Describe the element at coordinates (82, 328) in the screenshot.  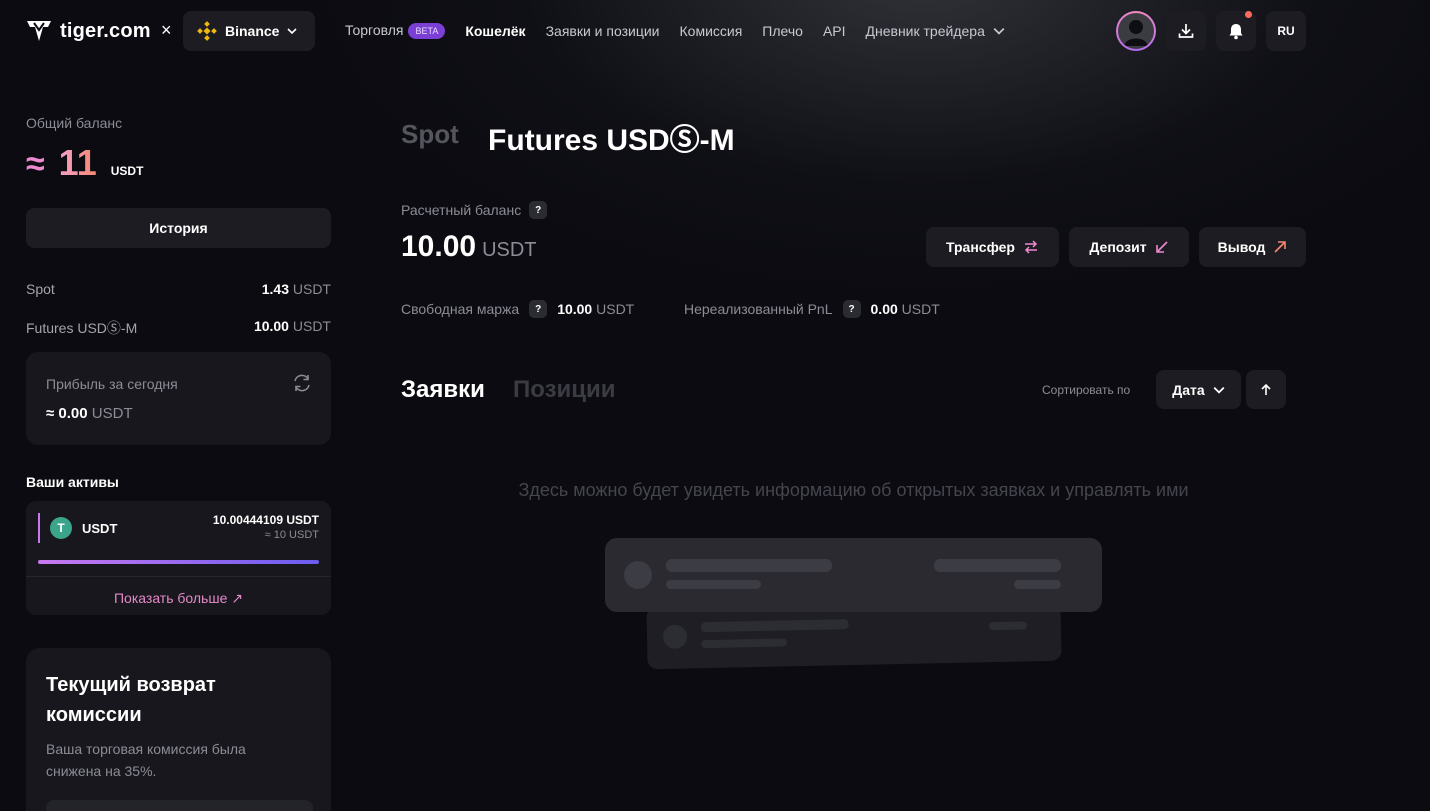
I see `balance-name: Futures USDⓈ-M` at that location.